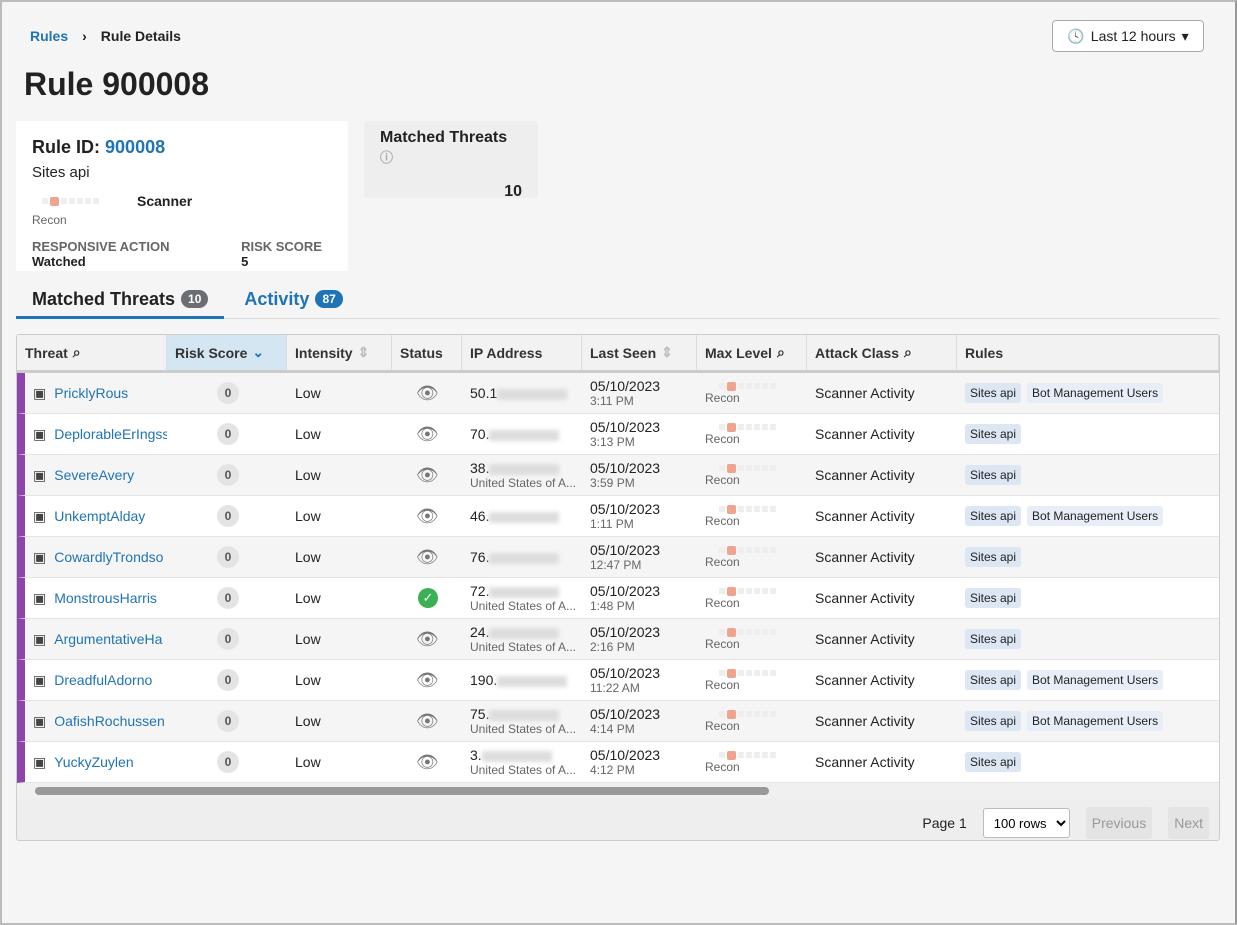  I want to click on threat-link: CowardlyTrondso, so click(108, 557).